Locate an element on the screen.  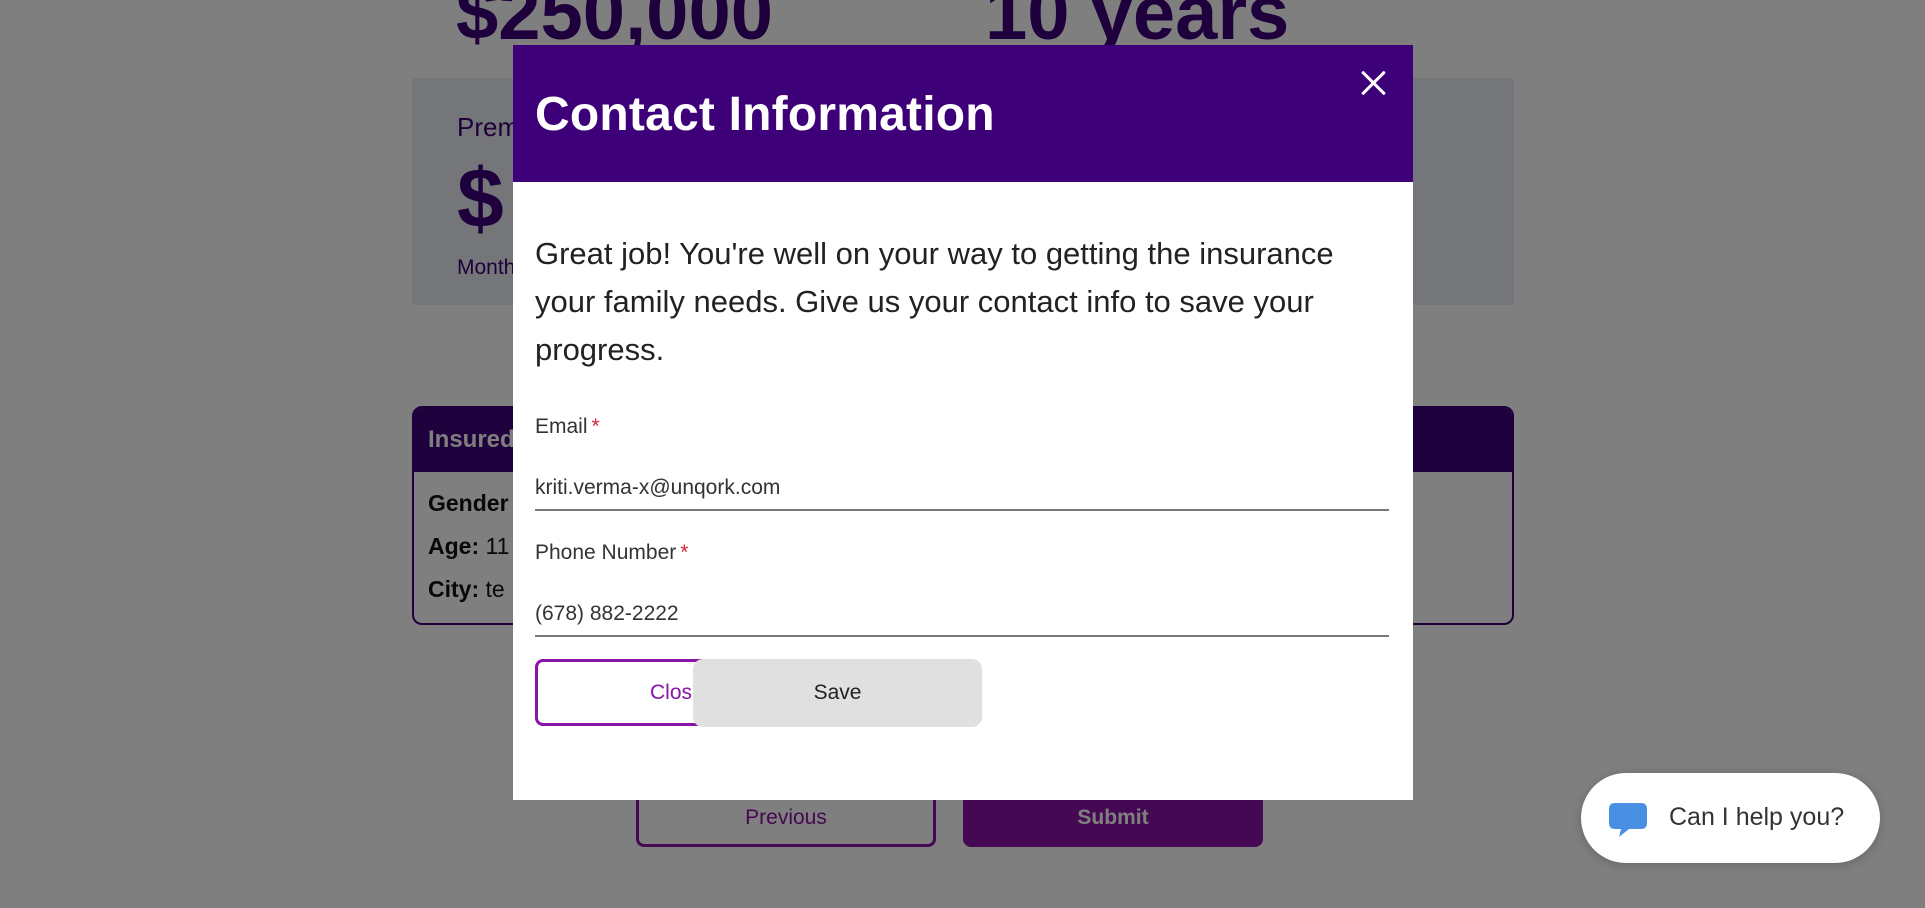
chat-bubble-icon is located at coordinates (1628, 820).